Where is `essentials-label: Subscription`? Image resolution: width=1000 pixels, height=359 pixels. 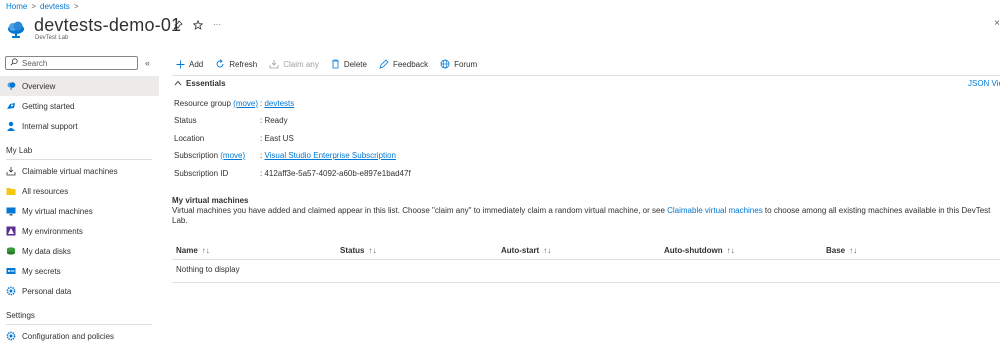 essentials-label: Subscription is located at coordinates (196, 155).